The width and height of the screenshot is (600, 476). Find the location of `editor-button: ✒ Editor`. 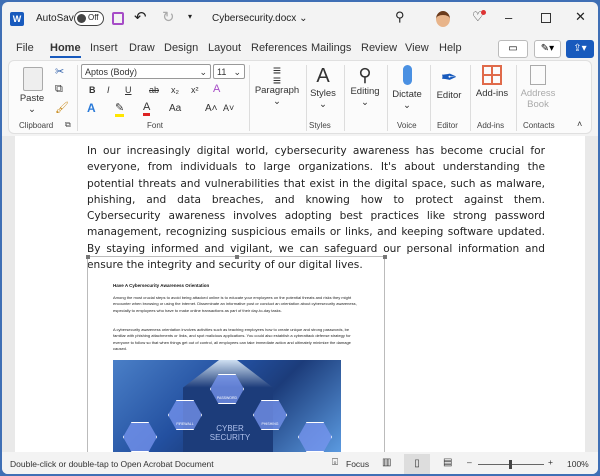

editor-button: ✒ Editor is located at coordinates (449, 83).